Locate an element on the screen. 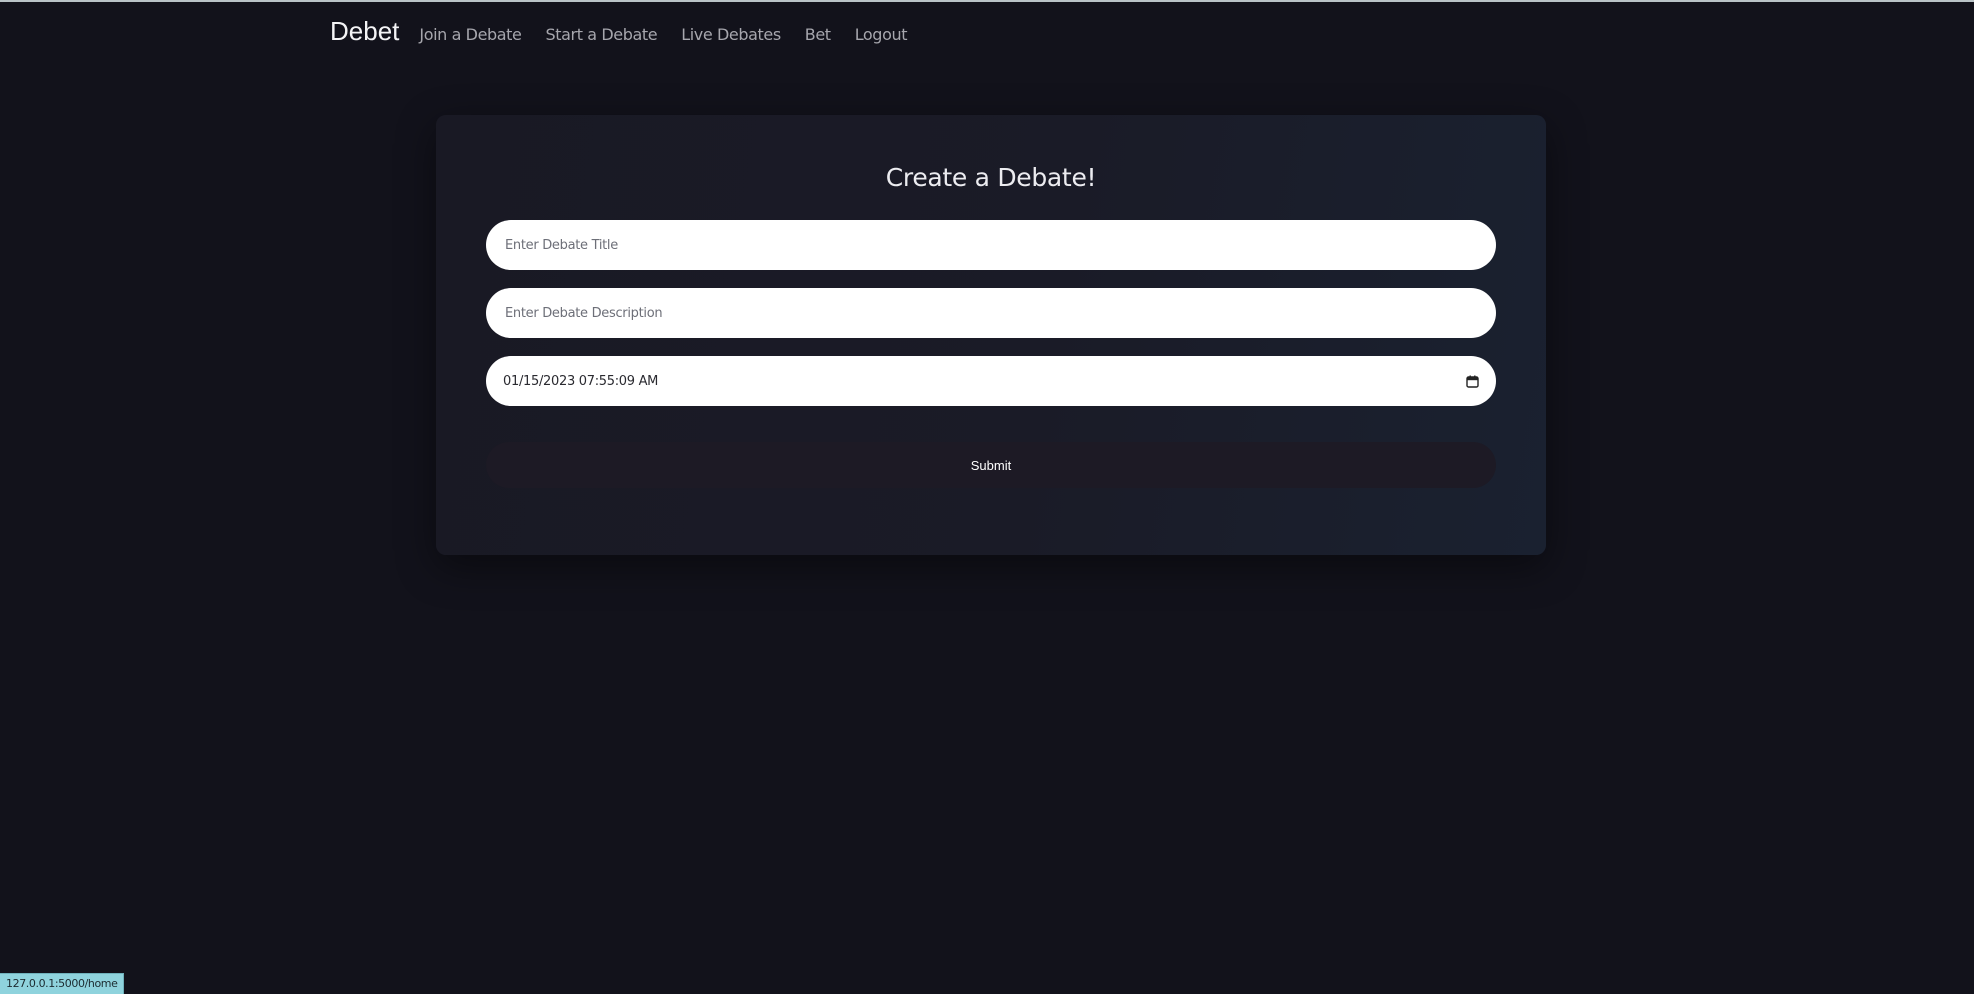 The height and width of the screenshot is (994, 1974). form-title: Create a Debate! is located at coordinates (991, 177).